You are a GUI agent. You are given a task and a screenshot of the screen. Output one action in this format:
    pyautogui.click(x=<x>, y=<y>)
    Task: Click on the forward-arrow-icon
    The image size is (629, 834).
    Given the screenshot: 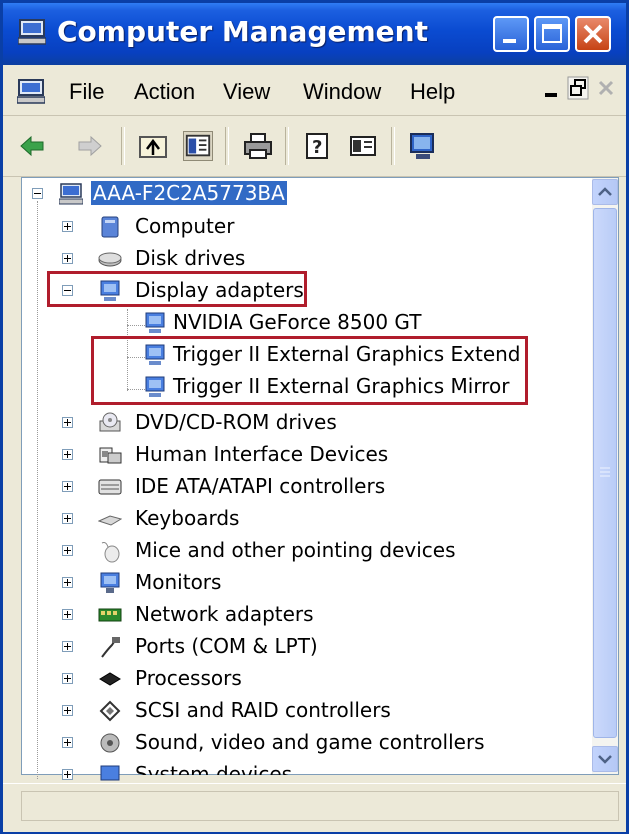 What is the action you would take?
    pyautogui.click(x=90, y=146)
    